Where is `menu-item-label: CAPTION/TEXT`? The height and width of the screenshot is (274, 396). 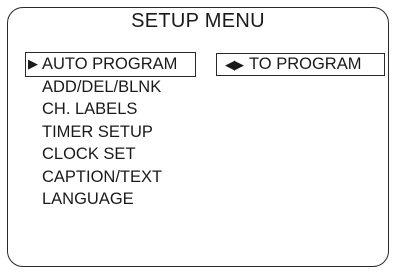
menu-item-label: CAPTION/TEXT is located at coordinates (102, 176).